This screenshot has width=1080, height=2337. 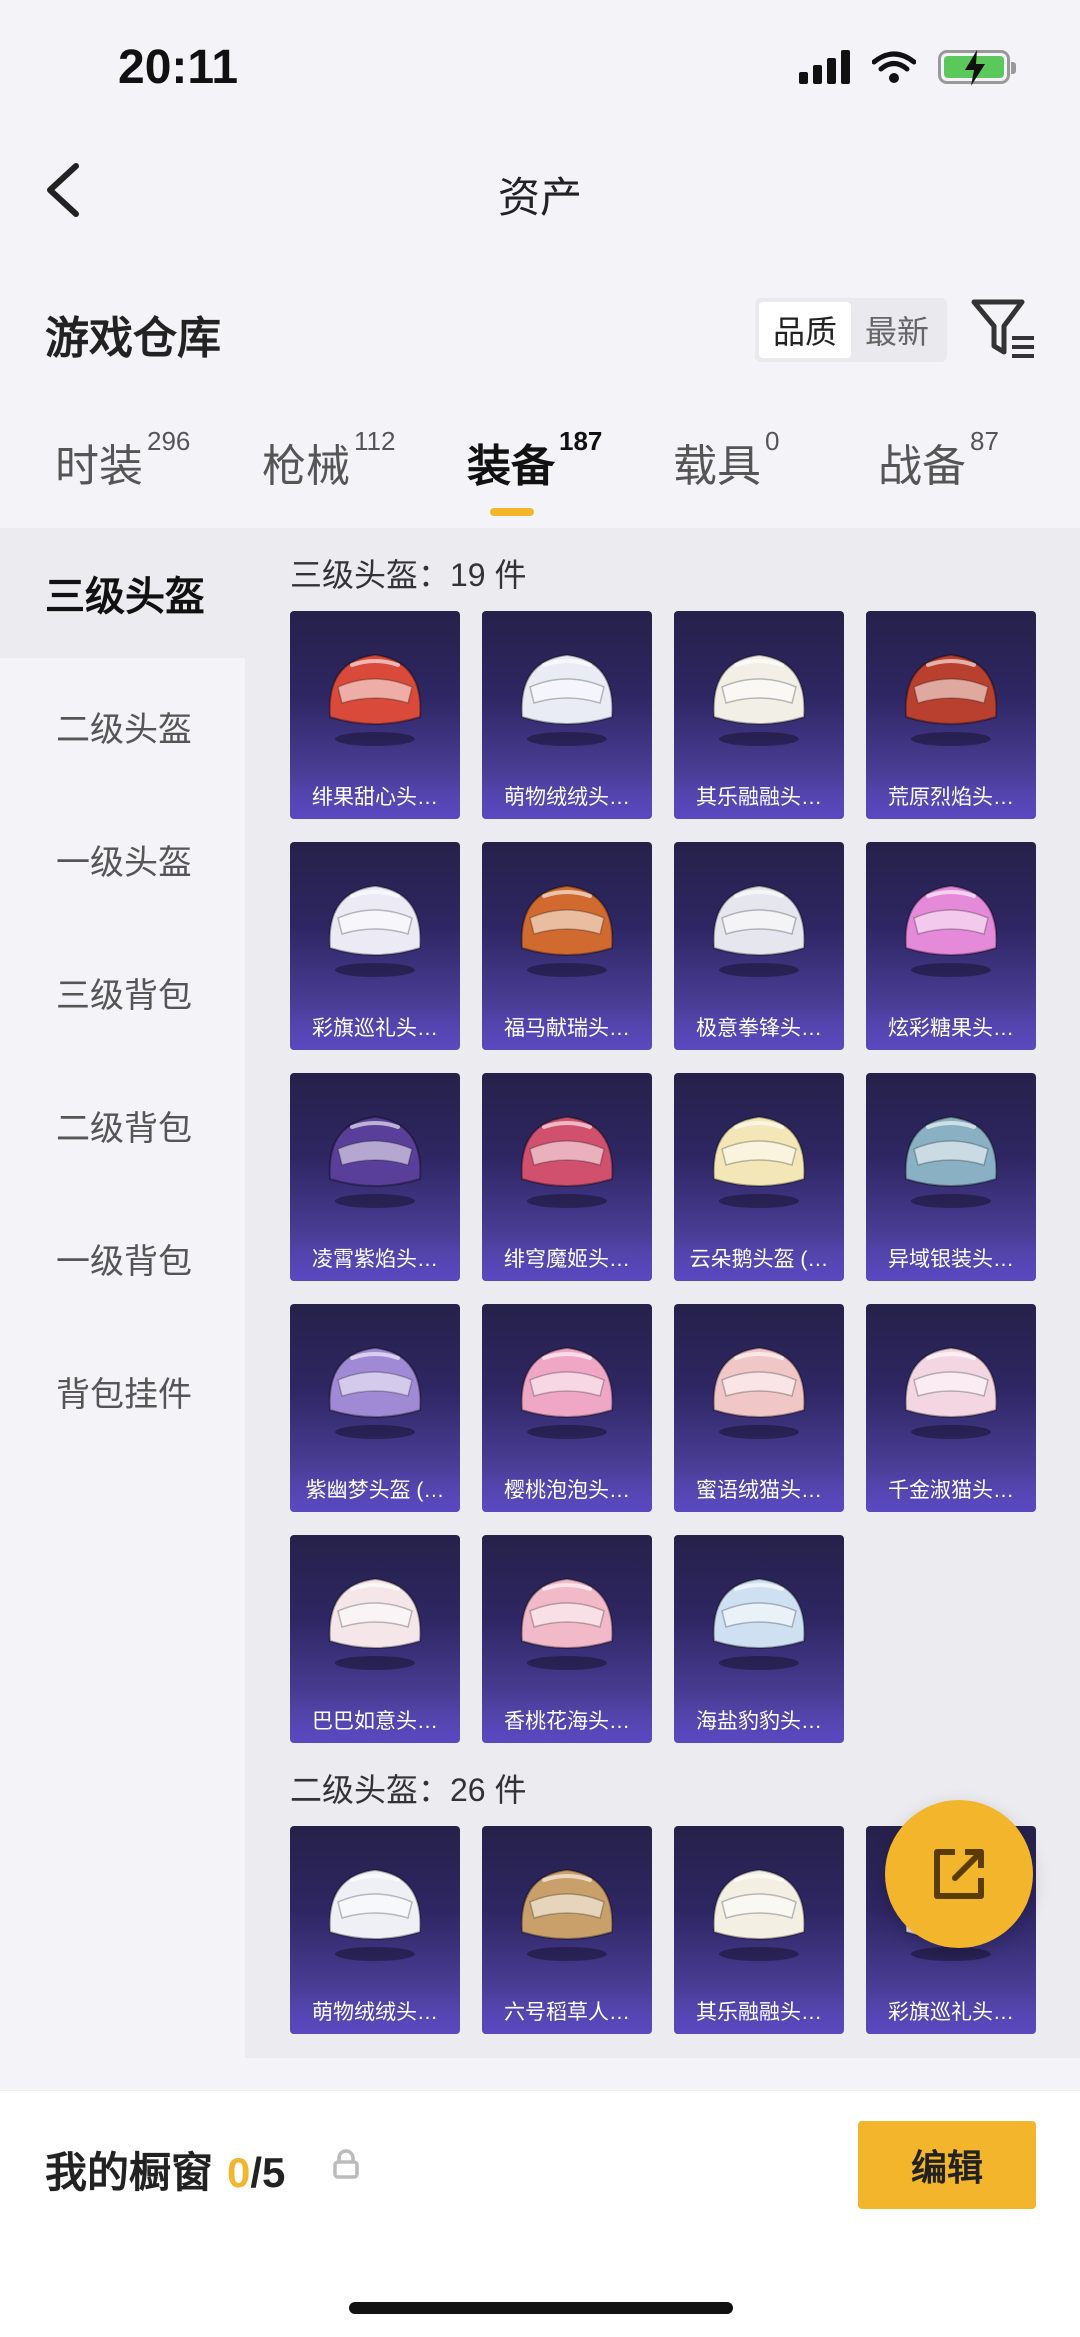 What do you see at coordinates (894, 67) in the screenshot?
I see `wifi-icon` at bounding box center [894, 67].